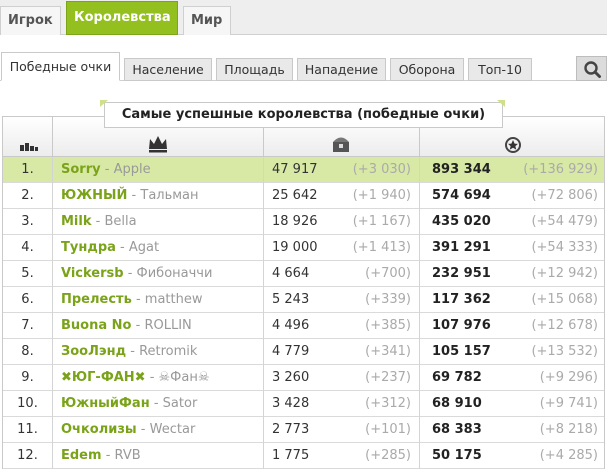 This screenshot has width=607, height=474. I want to click on kingdom-owner-link: matthew, so click(174, 299).